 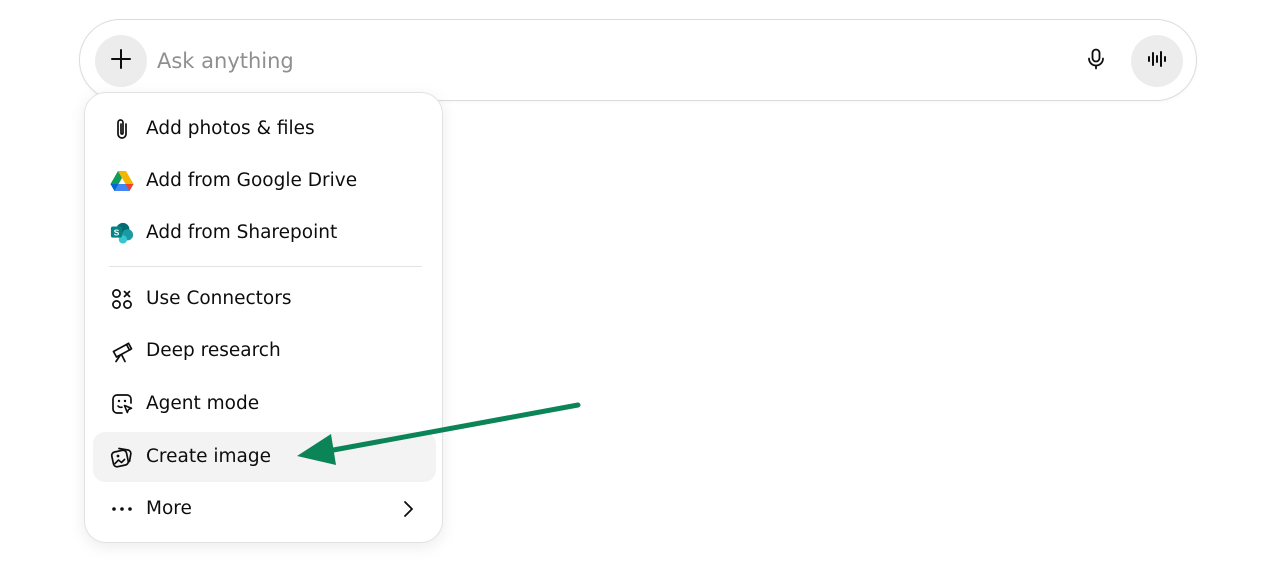 What do you see at coordinates (597, 61) in the screenshot?
I see `prompt-input` at bounding box center [597, 61].